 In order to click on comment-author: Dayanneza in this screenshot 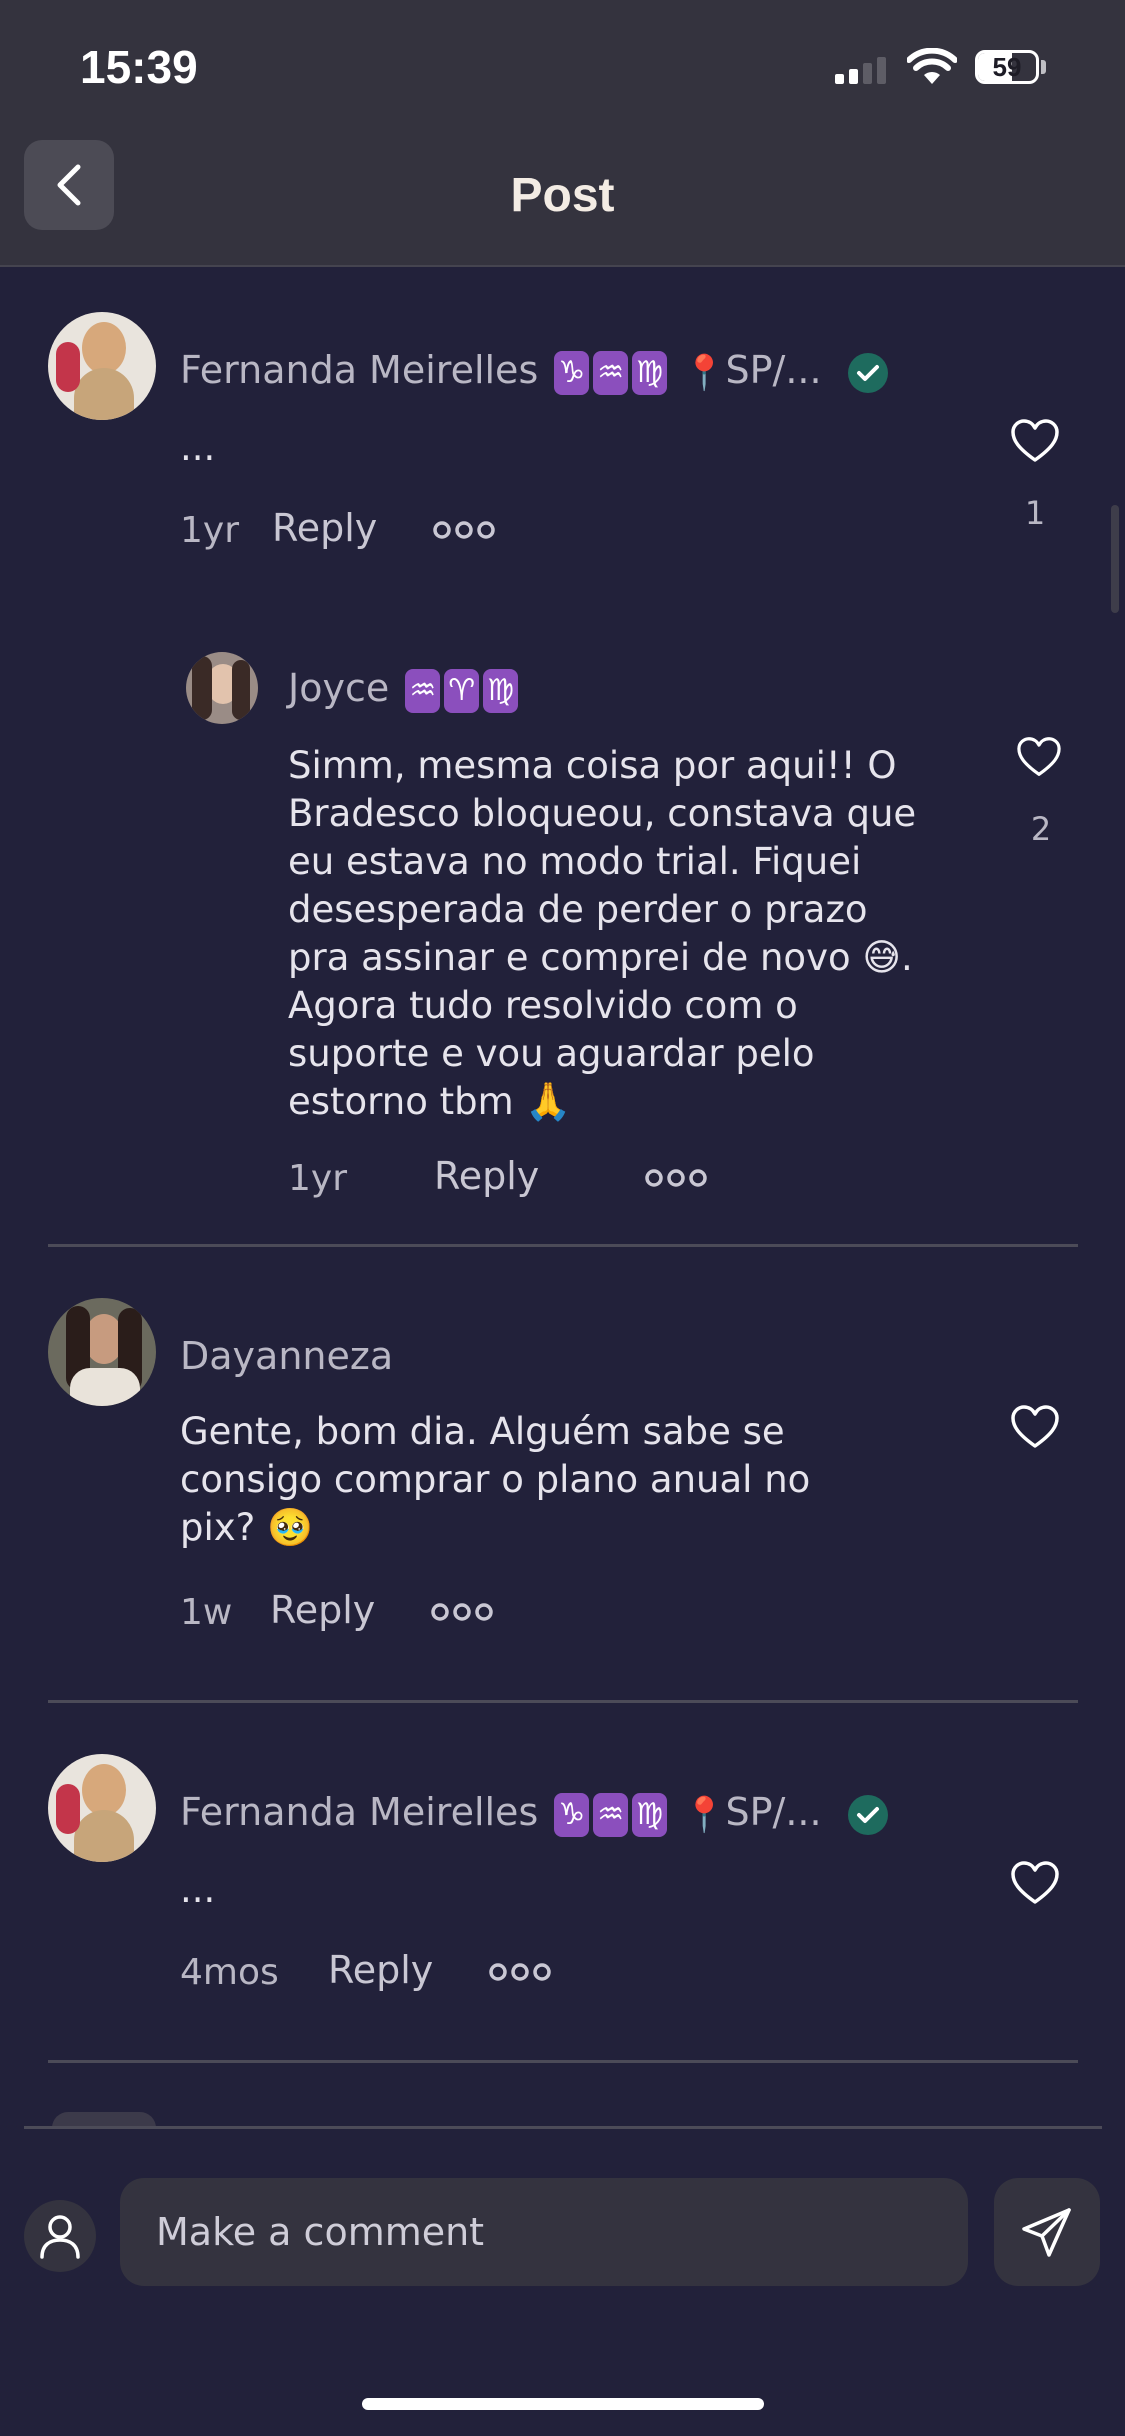, I will do `click(286, 1356)`.